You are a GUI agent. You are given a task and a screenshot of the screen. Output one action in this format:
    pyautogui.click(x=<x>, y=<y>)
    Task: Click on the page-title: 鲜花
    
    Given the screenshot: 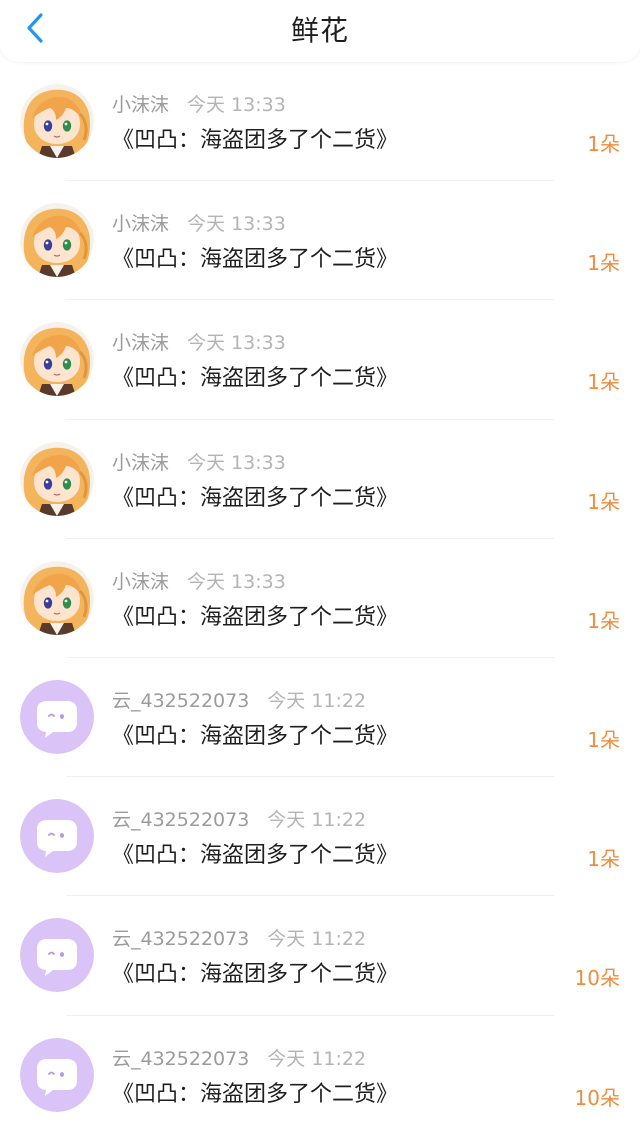 What is the action you would take?
    pyautogui.click(x=319, y=30)
    